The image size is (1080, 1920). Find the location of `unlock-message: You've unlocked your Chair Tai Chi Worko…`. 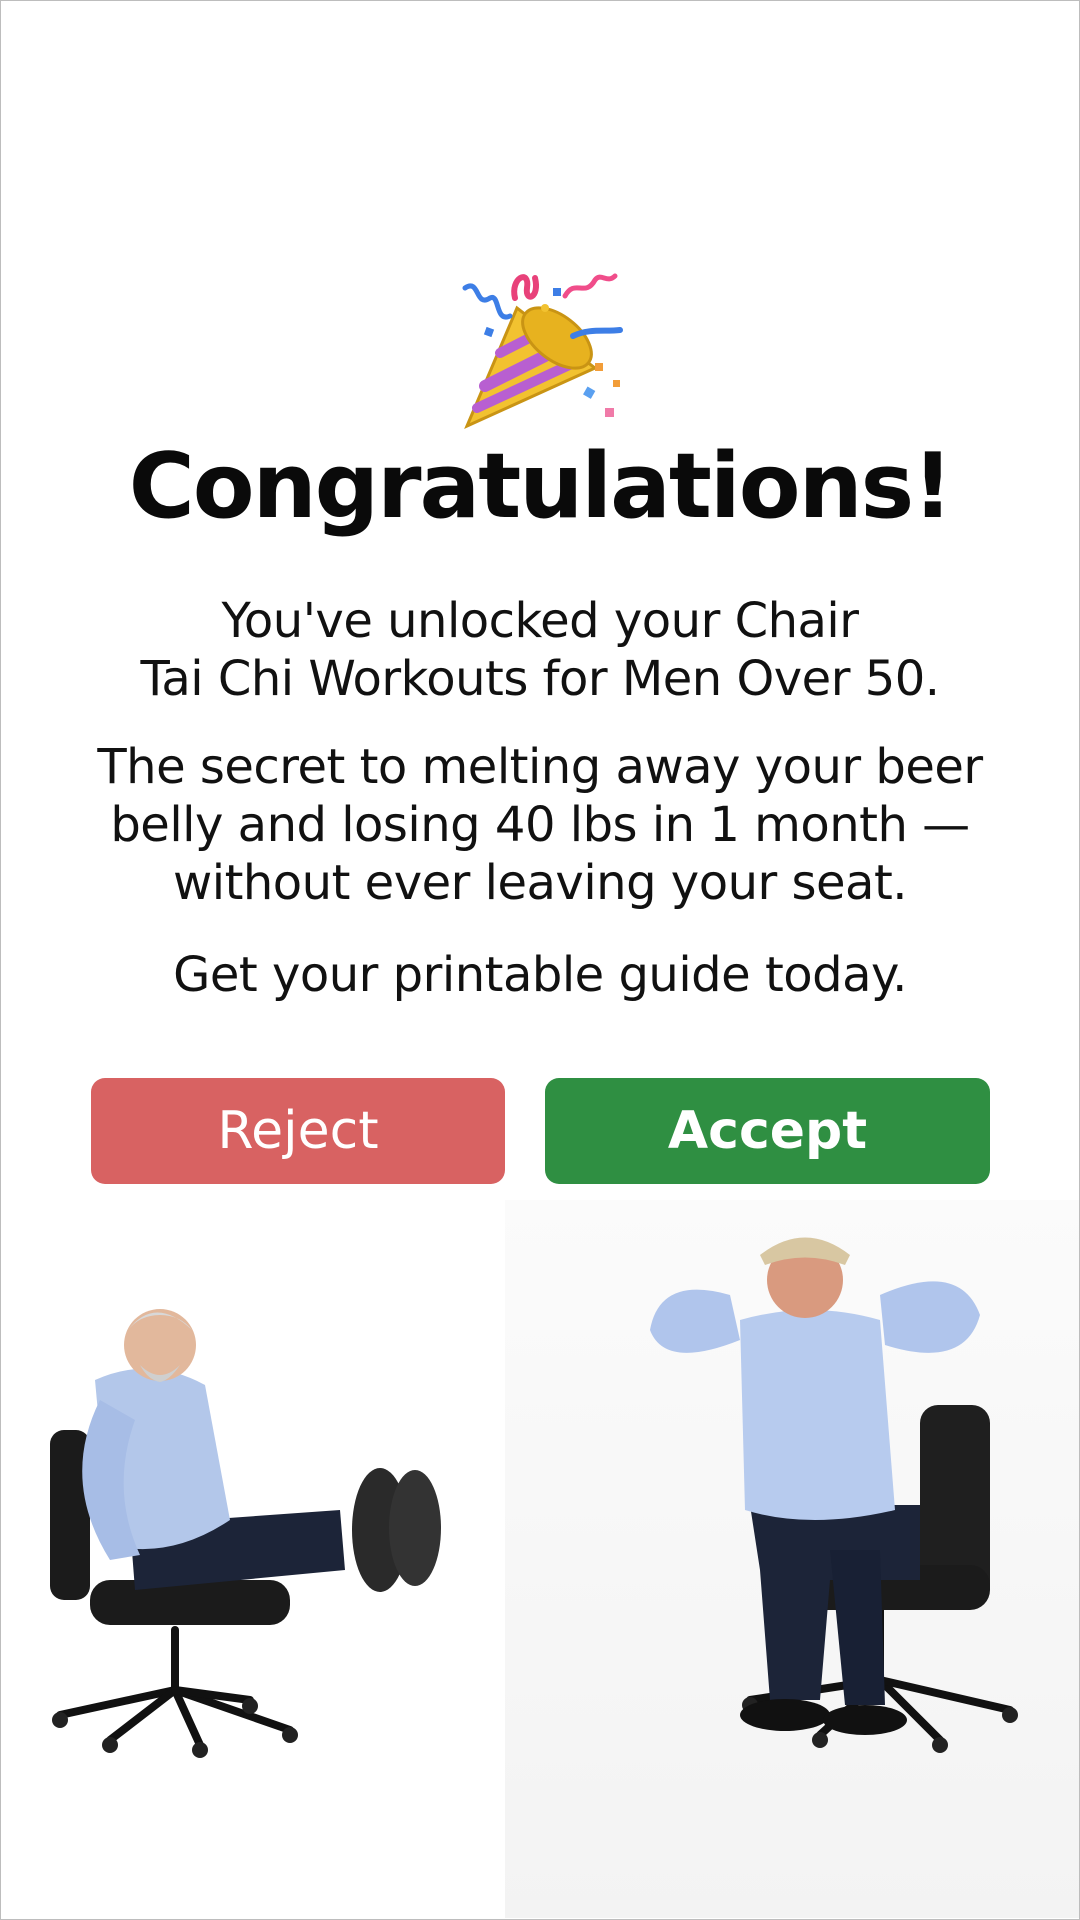

unlock-message: You've unlocked your Chair Tai Chi Worko… is located at coordinates (540, 650).